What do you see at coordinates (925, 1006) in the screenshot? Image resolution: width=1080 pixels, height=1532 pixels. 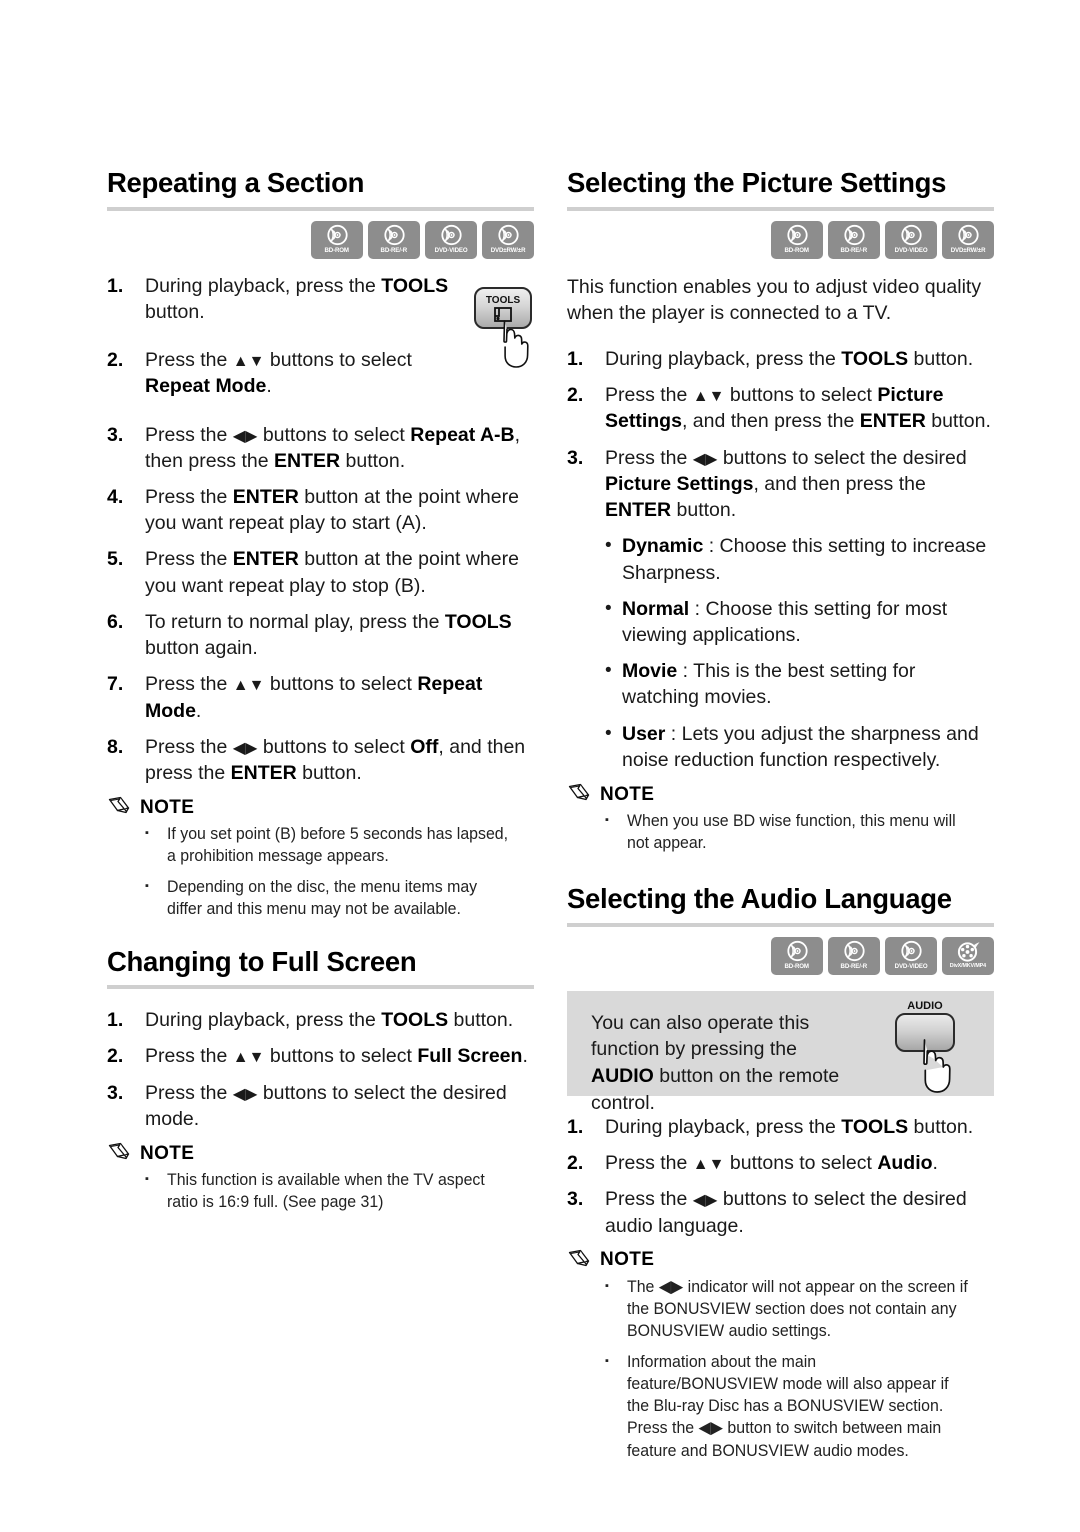 I see `svg-text: AUDIO` at bounding box center [925, 1006].